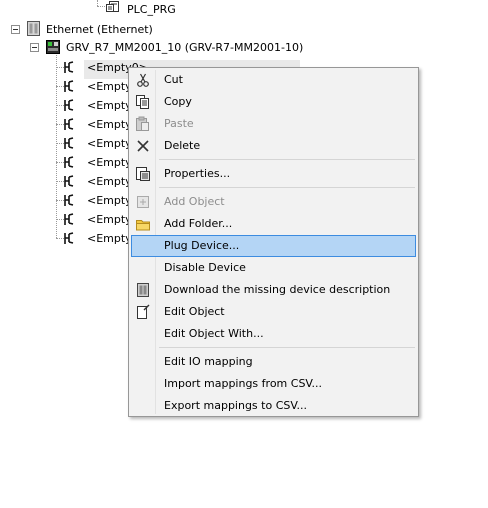  What do you see at coordinates (273, 312) in the screenshot?
I see `menu-item-edit-object: Edit Object` at bounding box center [273, 312].